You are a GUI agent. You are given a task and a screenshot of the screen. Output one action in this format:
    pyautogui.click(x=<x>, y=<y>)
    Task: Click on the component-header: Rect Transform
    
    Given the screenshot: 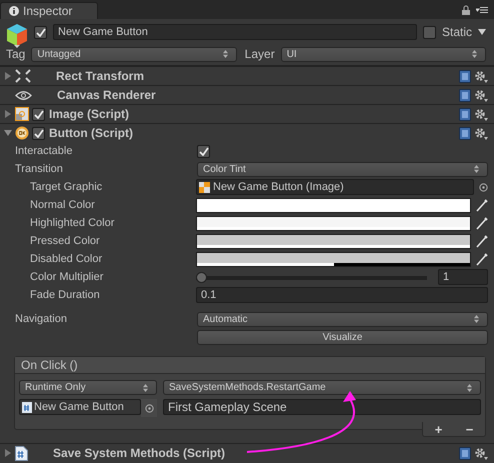 What is the action you would take?
    pyautogui.click(x=247, y=75)
    